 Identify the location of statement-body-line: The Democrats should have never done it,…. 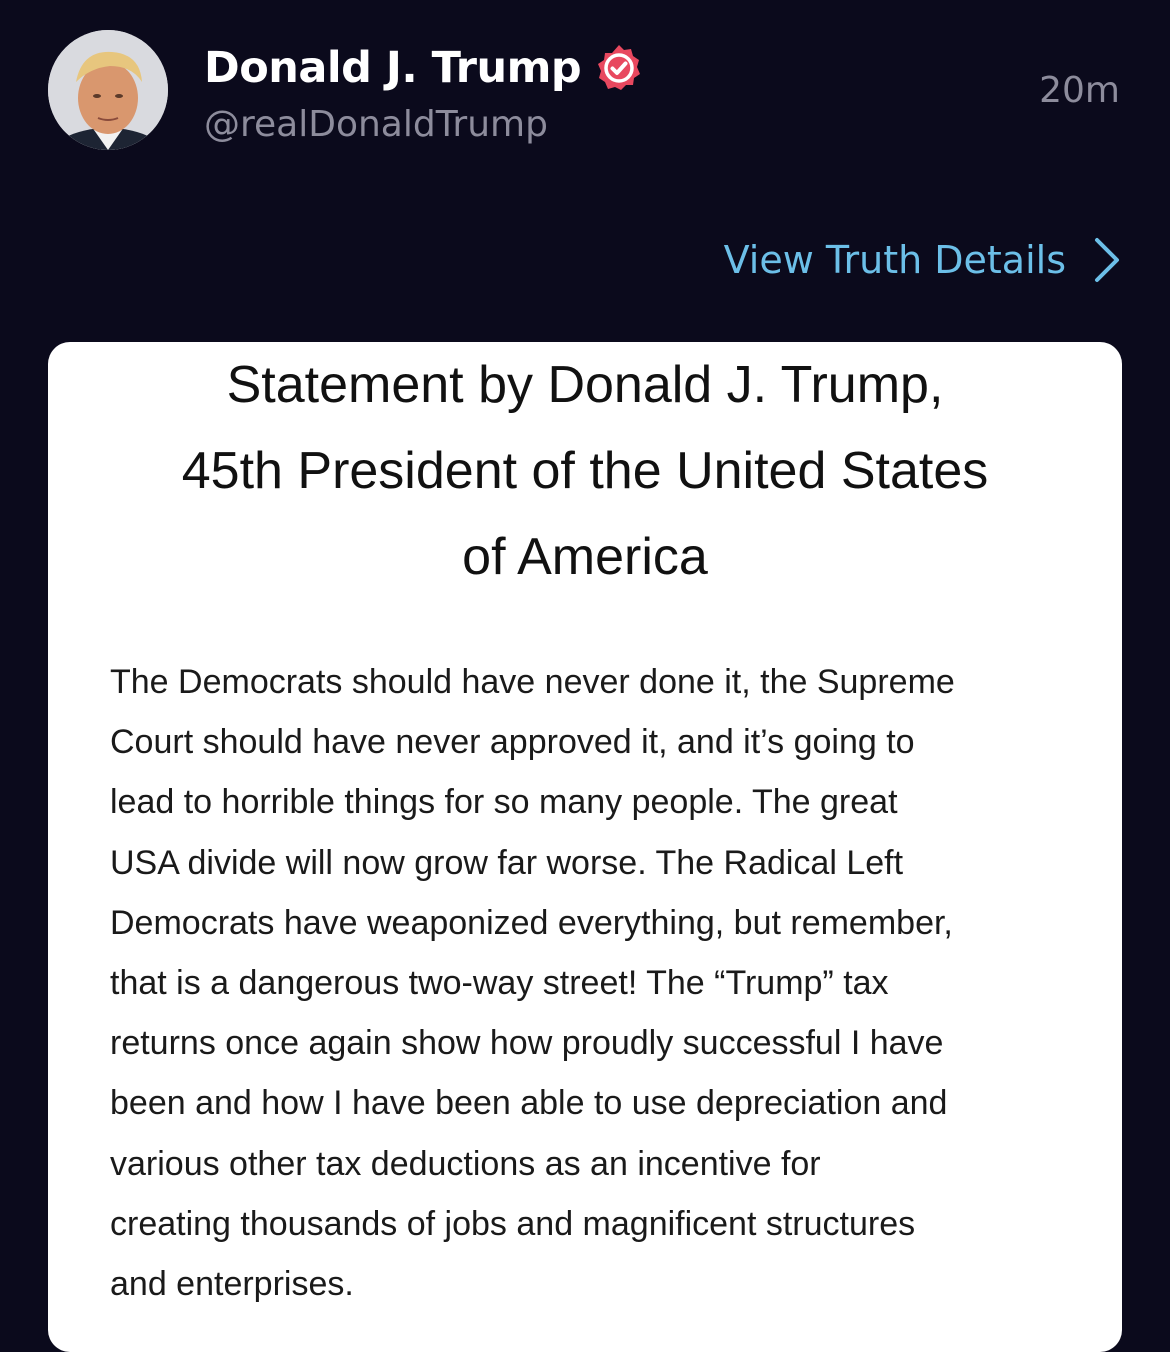
(532, 682).